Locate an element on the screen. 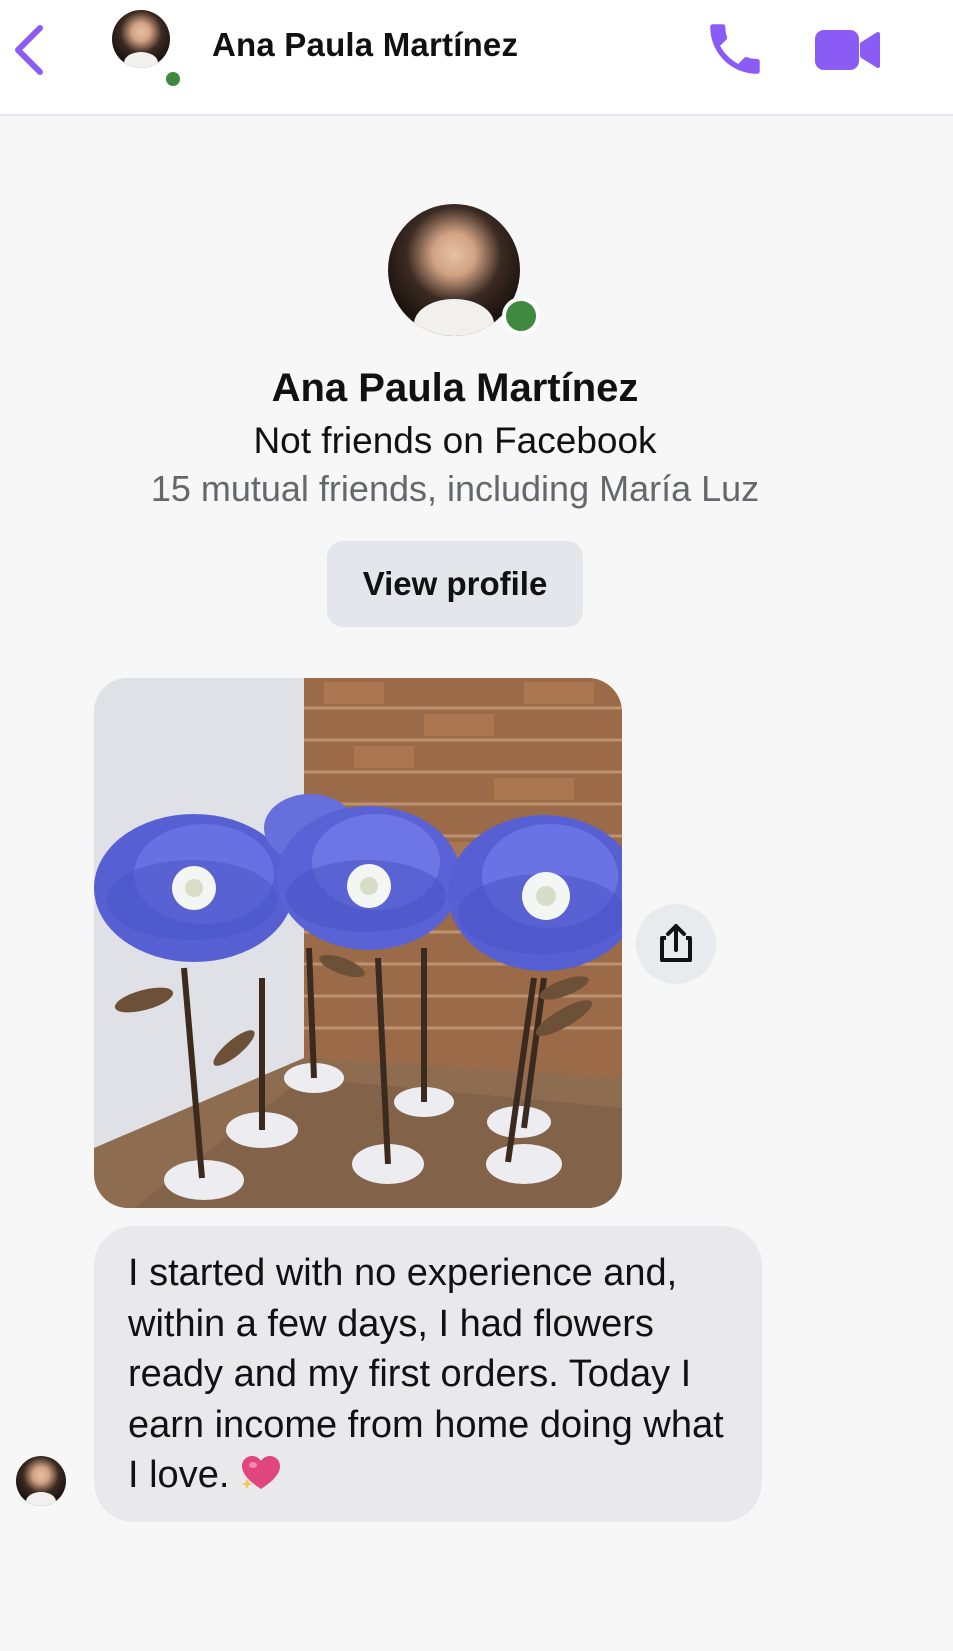 This screenshot has height=1651, width=953. header-avatar-container is located at coordinates (143, 41).